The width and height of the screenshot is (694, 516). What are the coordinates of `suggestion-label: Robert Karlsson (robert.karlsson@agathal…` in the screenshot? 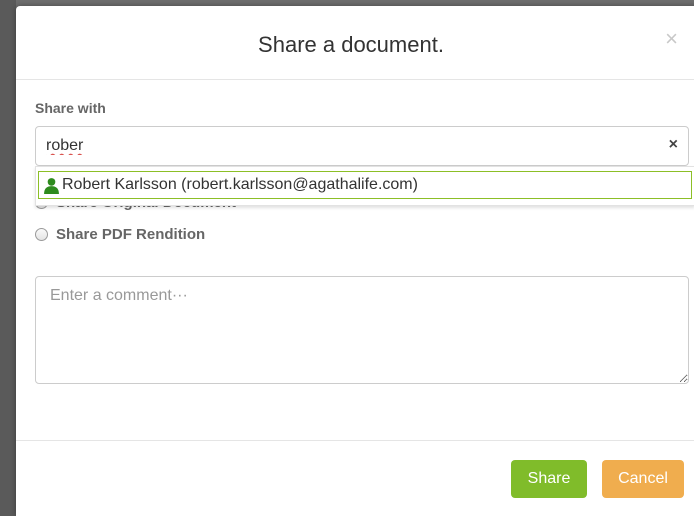 It's located at (240, 184).